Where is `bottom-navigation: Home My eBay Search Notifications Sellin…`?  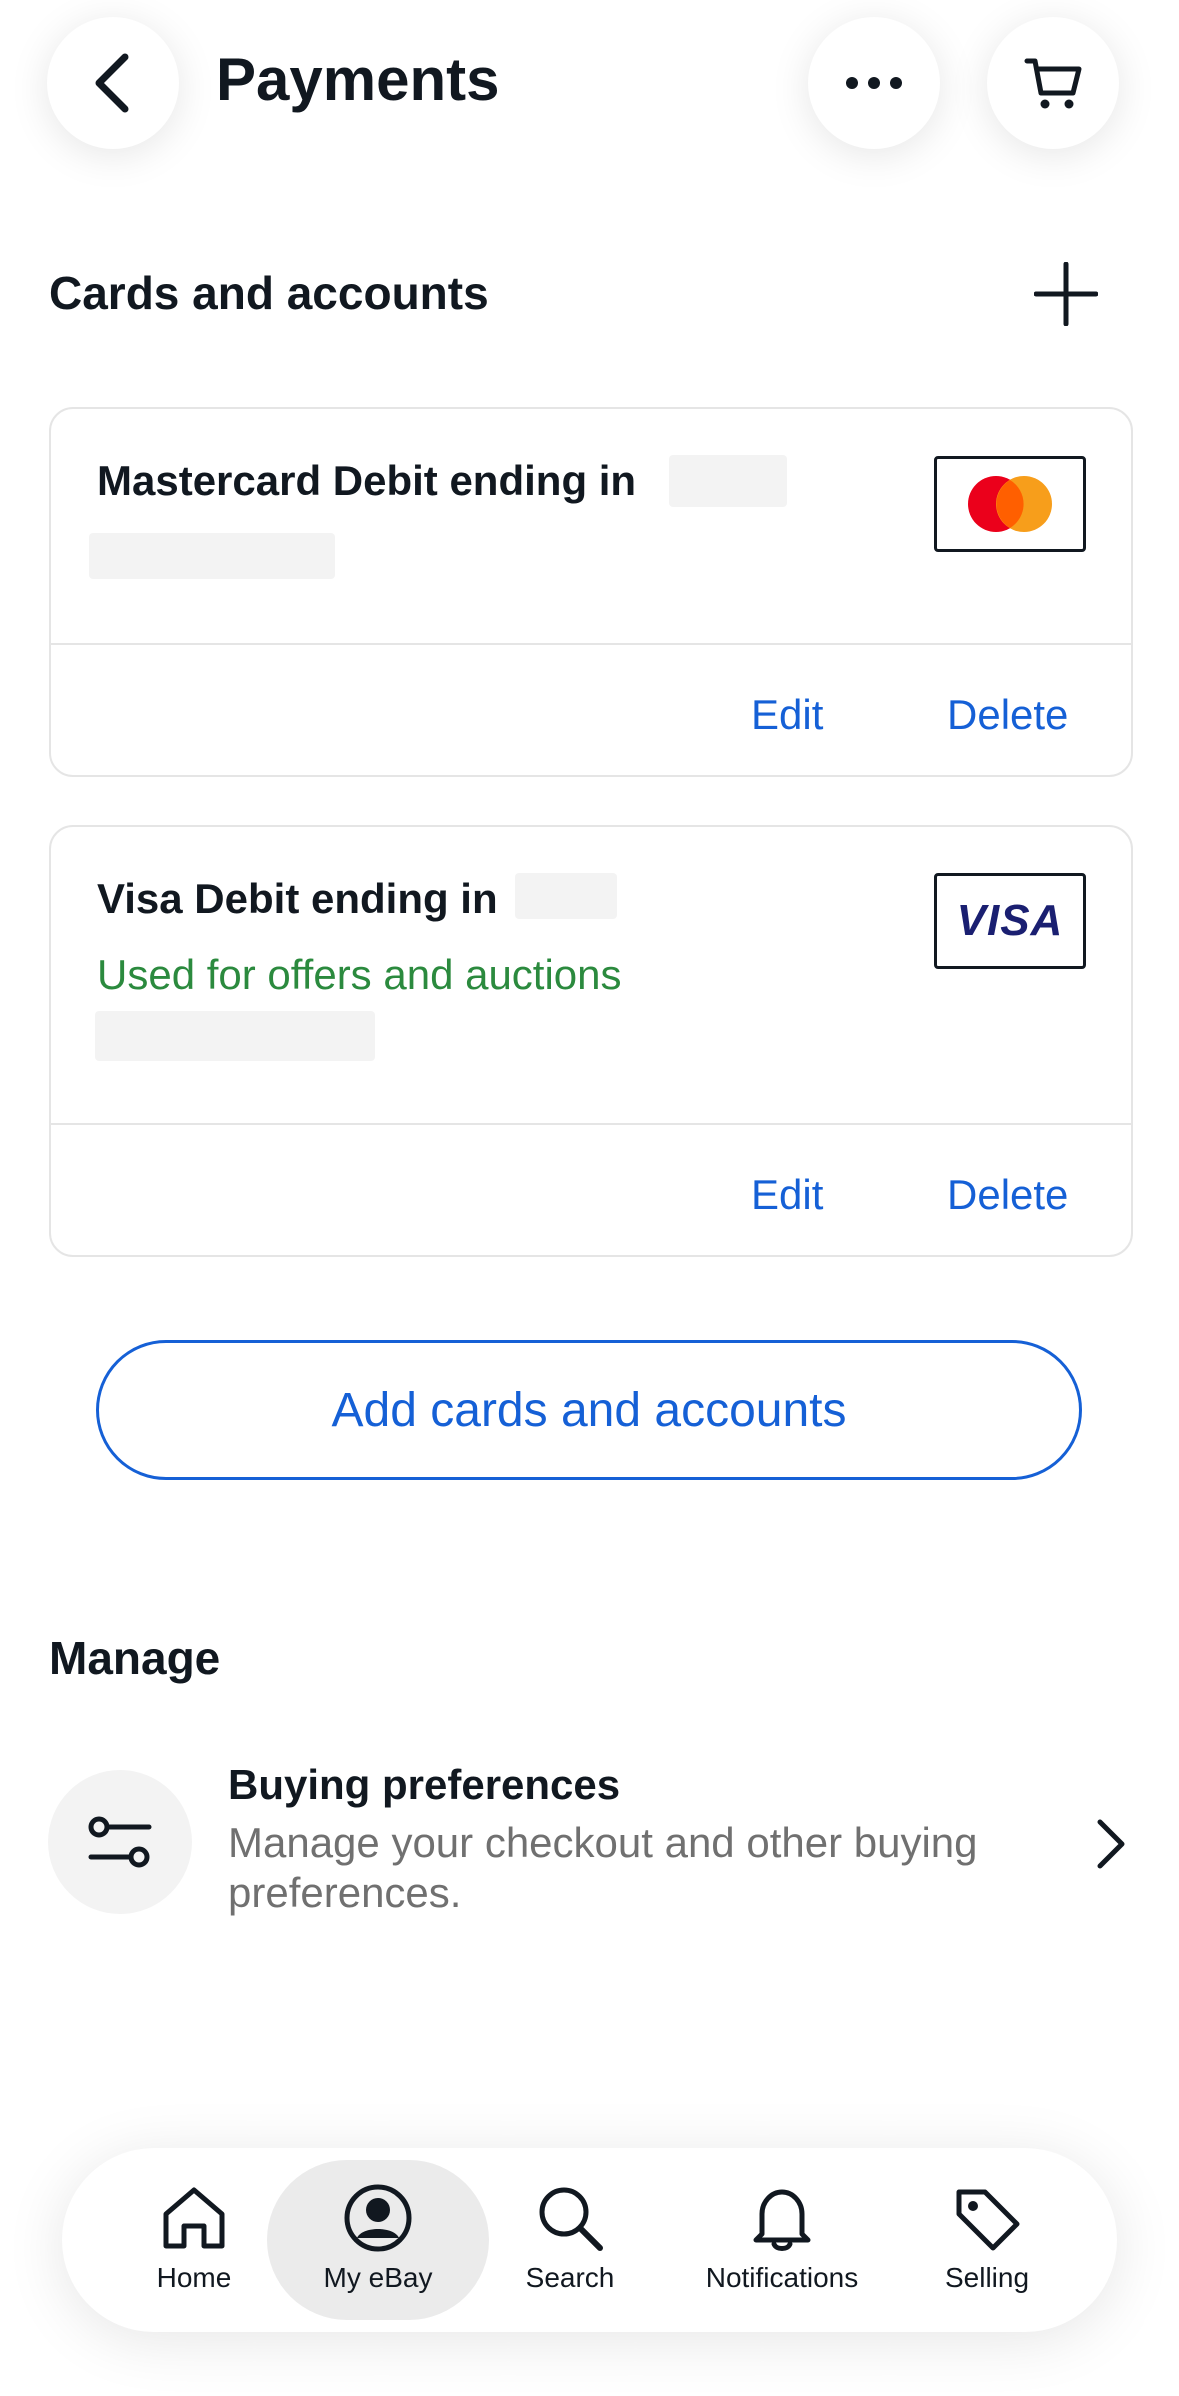 bottom-navigation: Home My eBay Search Notifications Sellin… is located at coordinates (589, 2240).